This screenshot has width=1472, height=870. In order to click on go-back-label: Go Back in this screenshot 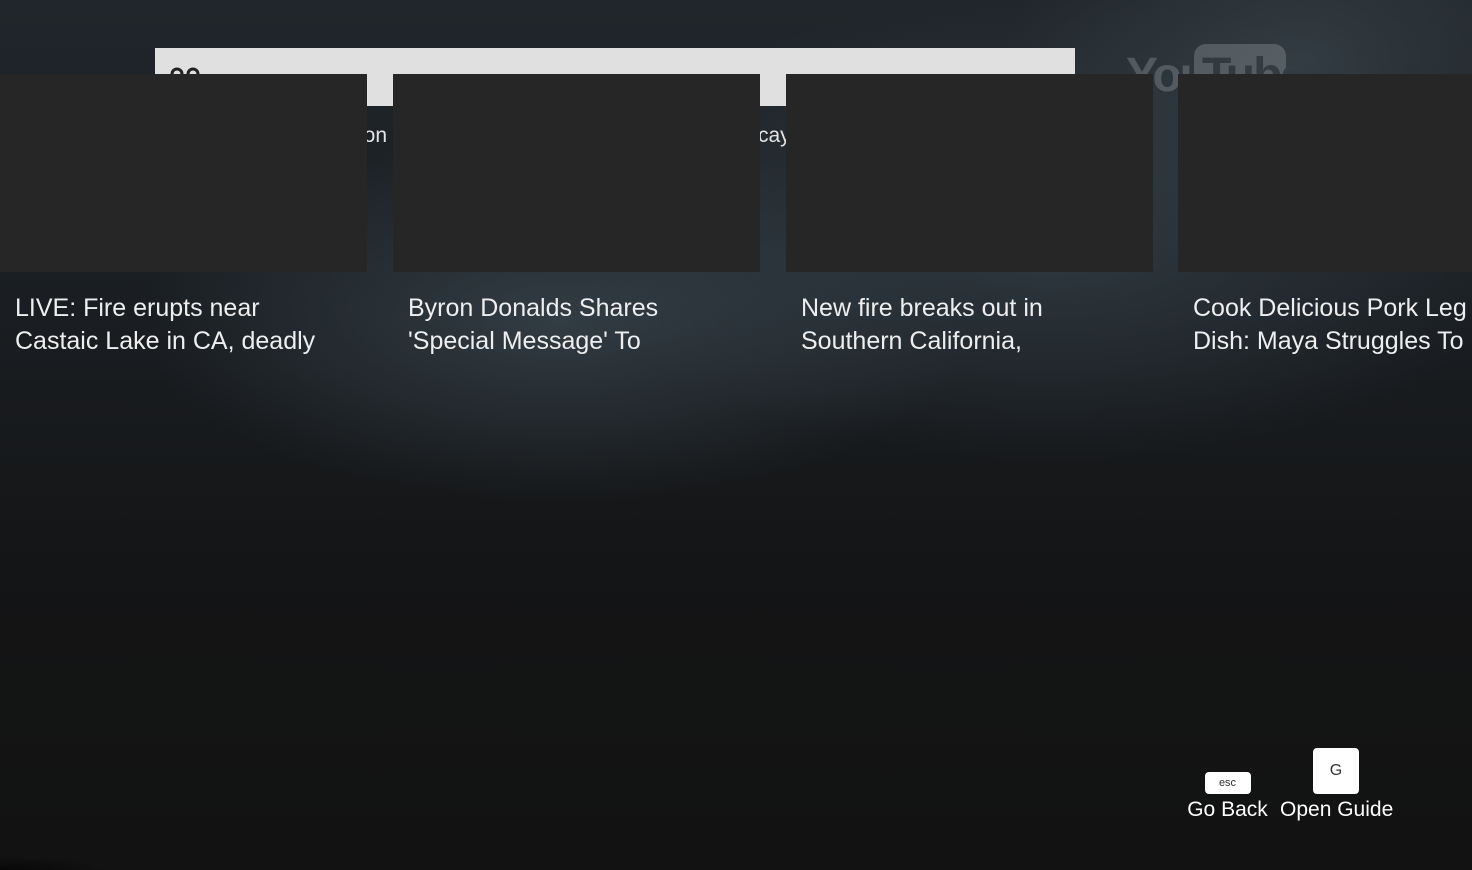, I will do `click(1227, 809)`.